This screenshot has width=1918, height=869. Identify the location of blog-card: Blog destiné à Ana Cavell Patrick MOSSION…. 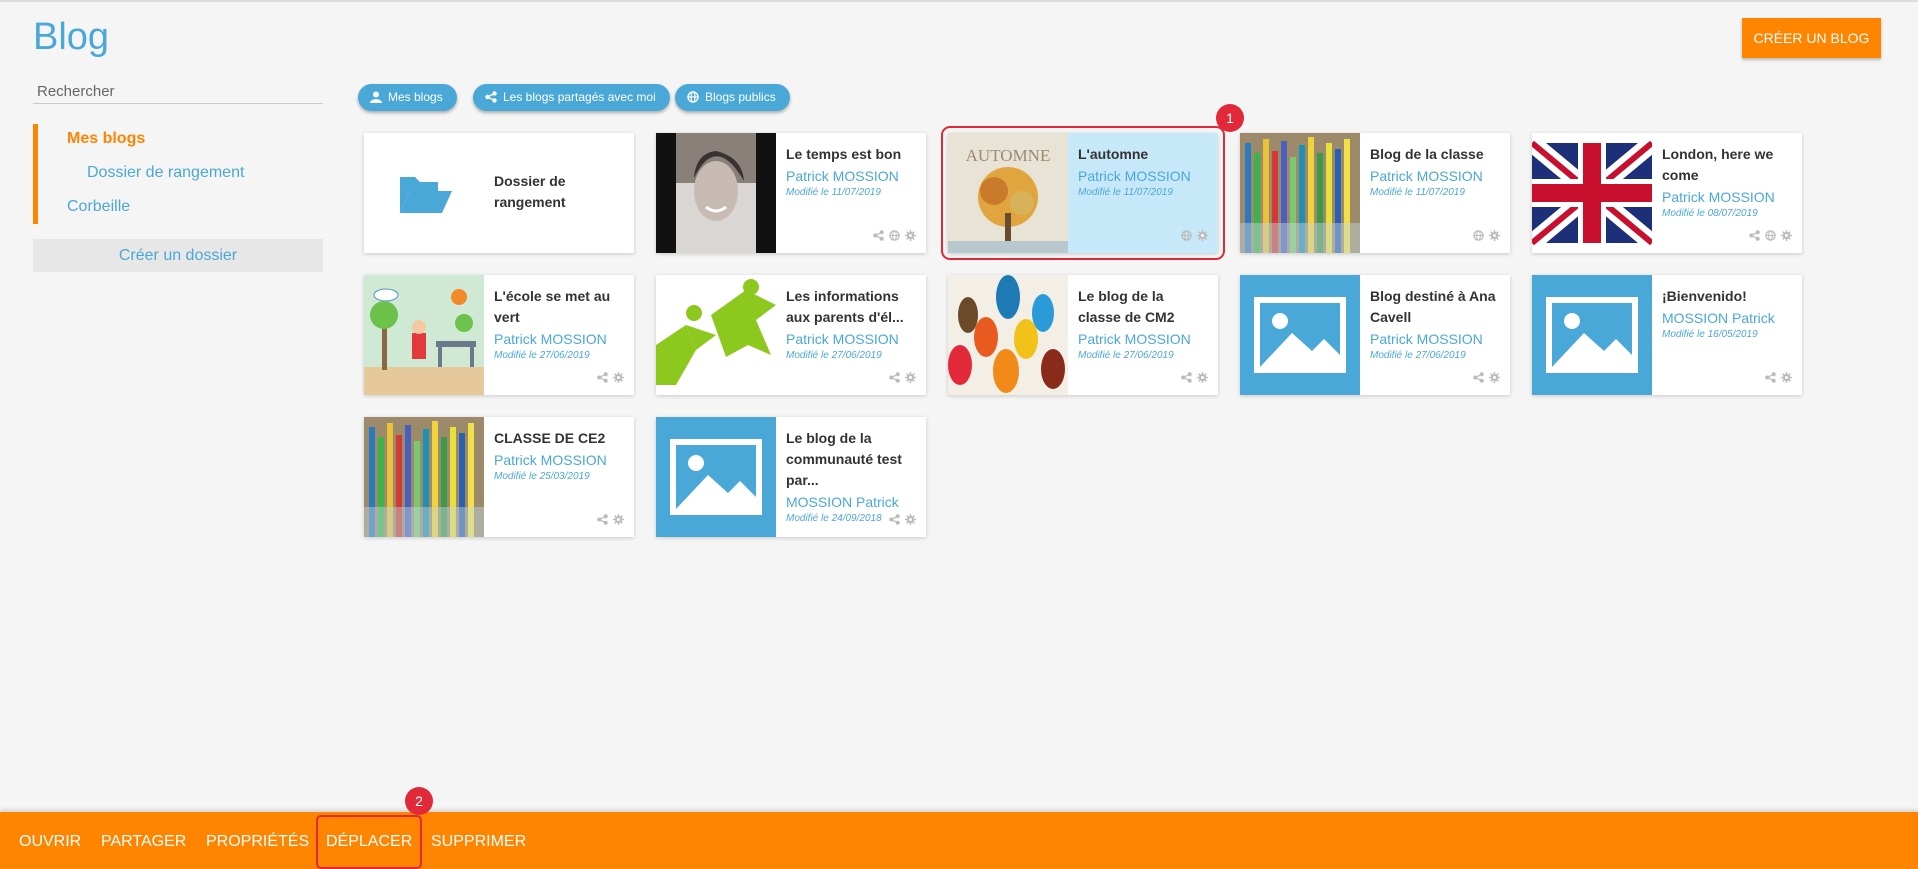
(1375, 335).